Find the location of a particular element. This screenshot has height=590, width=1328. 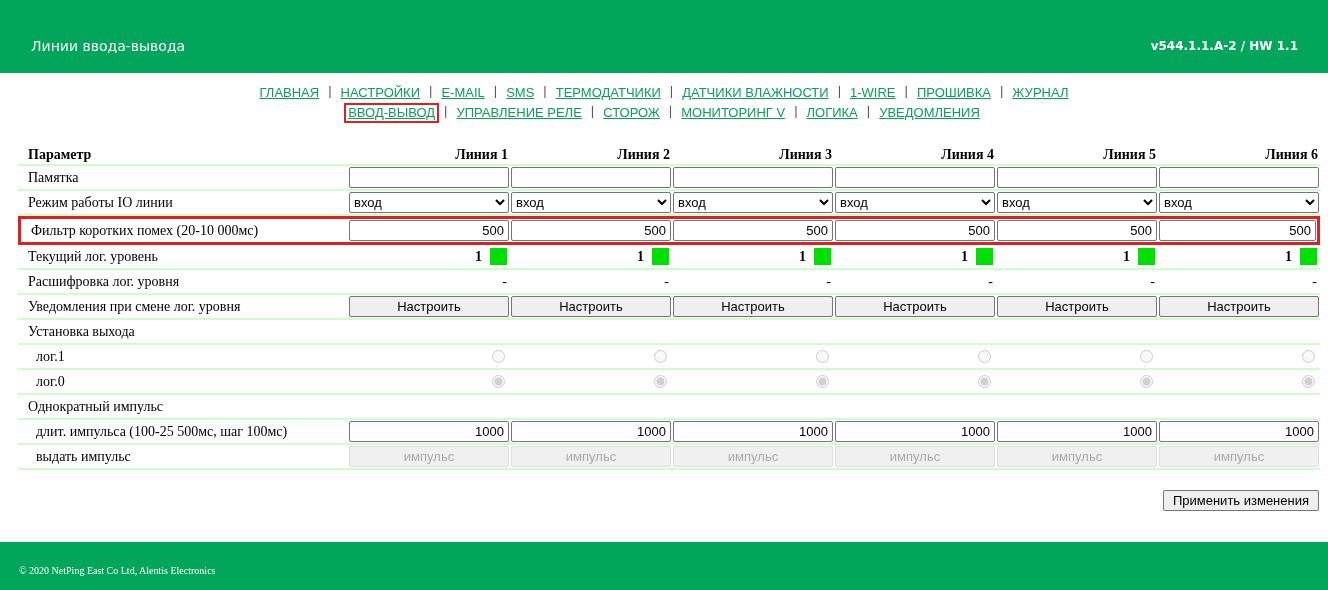

row-label: Однократный импульс is located at coordinates (96, 406).